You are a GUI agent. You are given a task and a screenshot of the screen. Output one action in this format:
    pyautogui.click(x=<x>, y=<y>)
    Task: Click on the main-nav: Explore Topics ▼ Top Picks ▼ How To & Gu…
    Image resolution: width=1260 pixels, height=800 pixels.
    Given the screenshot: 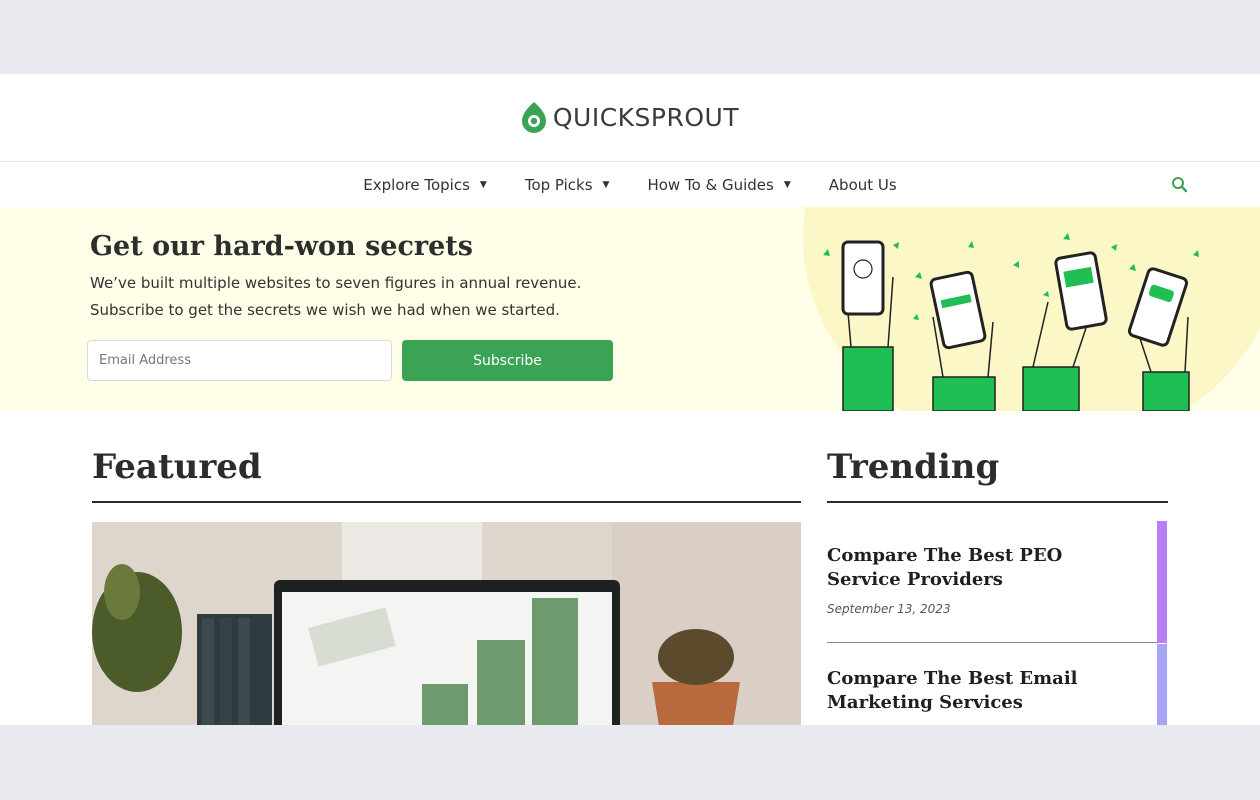 What is the action you would take?
    pyautogui.click(x=630, y=184)
    